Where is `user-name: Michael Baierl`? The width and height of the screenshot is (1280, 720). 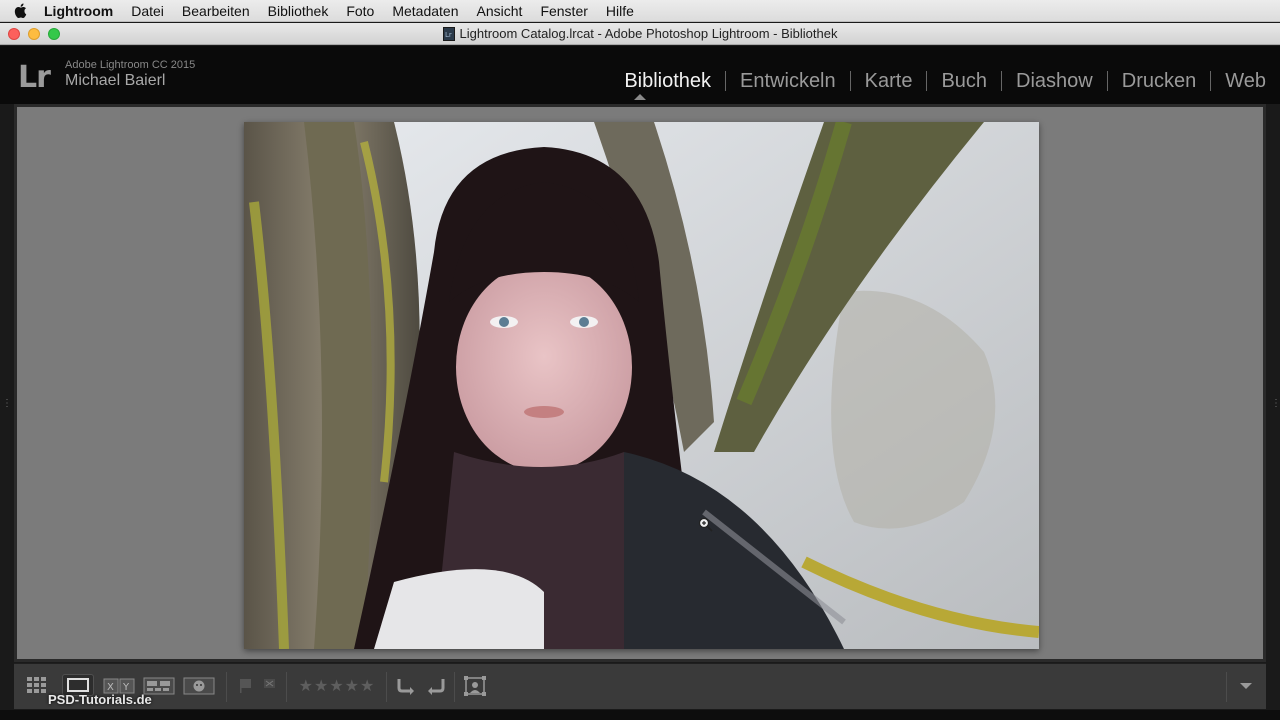
user-name: Michael Baierl is located at coordinates (115, 80).